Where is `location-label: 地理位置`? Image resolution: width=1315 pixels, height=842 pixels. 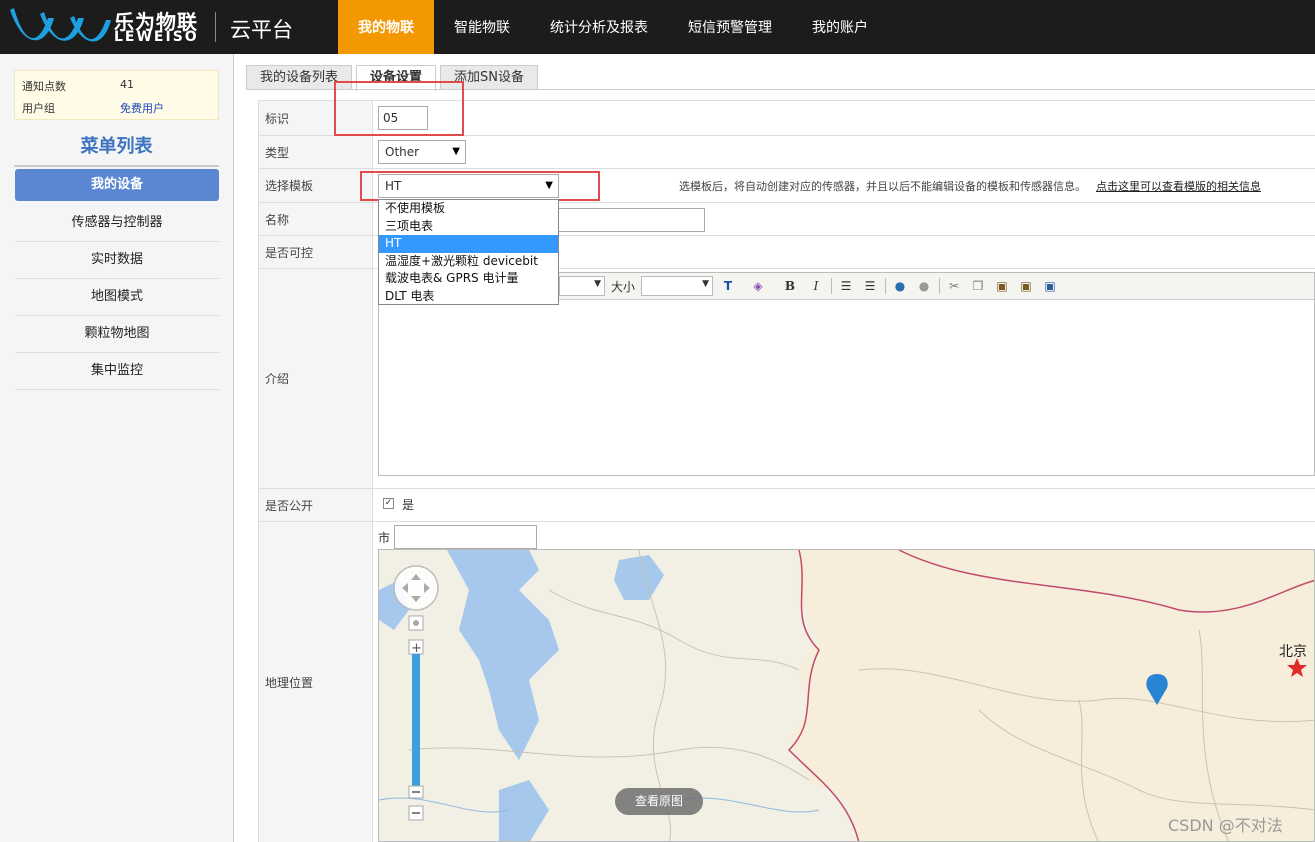 location-label: 地理位置 is located at coordinates (316, 682).